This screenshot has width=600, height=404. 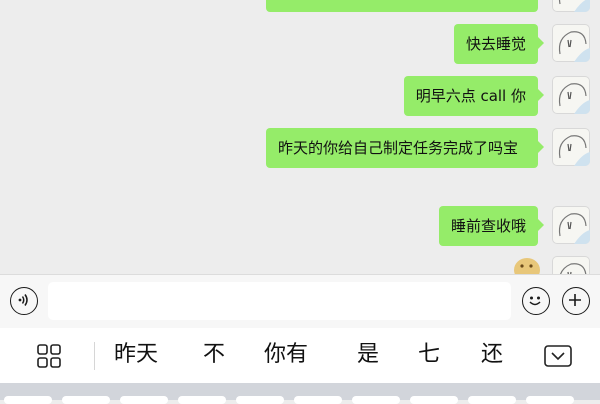 I want to click on message-input, so click(x=279, y=301).